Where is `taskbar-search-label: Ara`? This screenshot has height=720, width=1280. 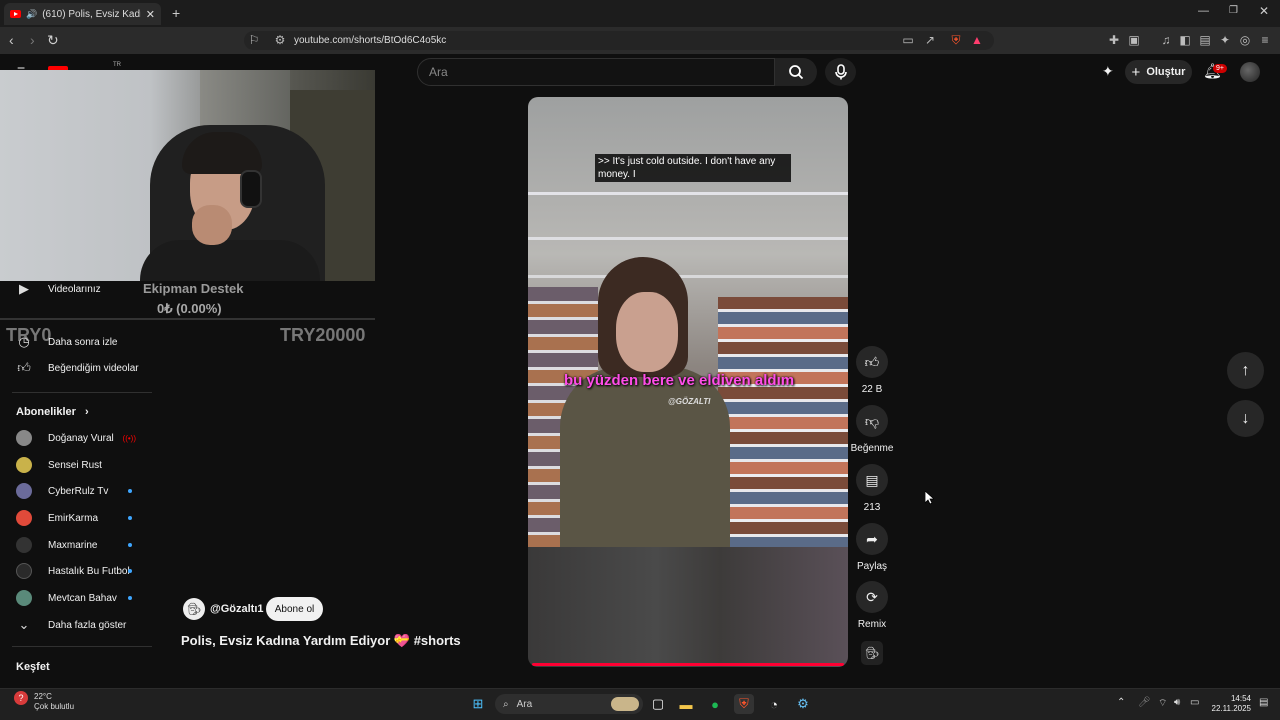
taskbar-search-label: Ara is located at coordinates (524, 704).